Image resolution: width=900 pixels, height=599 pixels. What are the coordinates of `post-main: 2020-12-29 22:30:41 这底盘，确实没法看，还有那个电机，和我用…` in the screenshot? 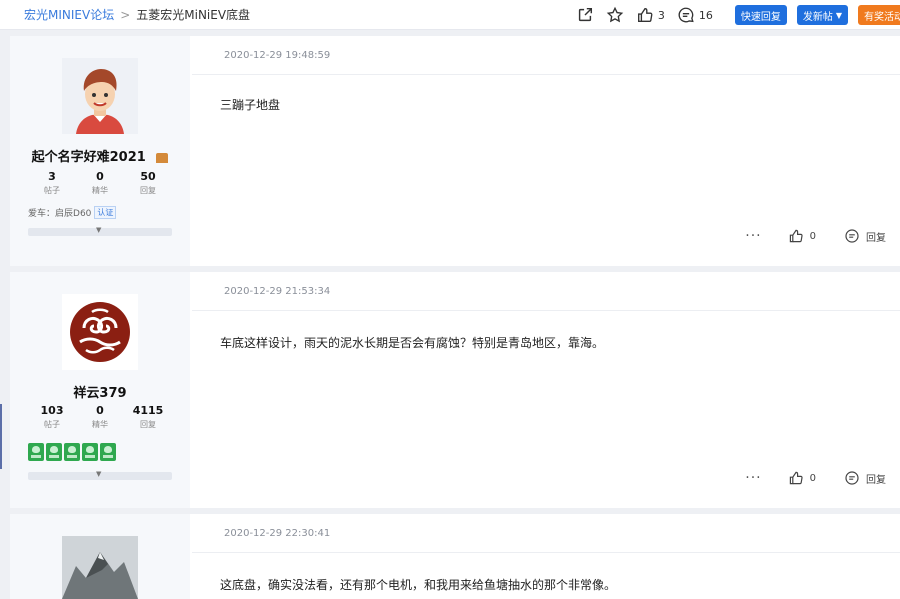 It's located at (546, 556).